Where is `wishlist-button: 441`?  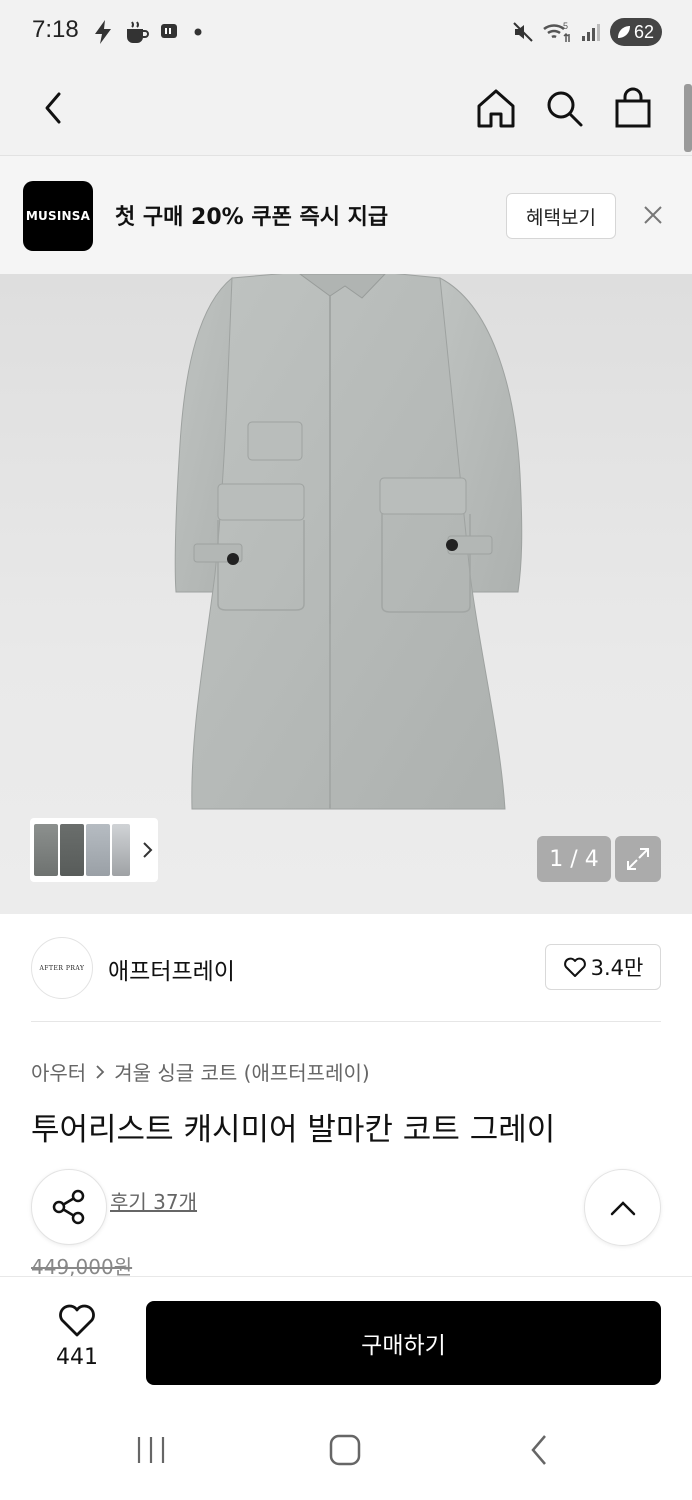 wishlist-button: 441 is located at coordinates (77, 1336).